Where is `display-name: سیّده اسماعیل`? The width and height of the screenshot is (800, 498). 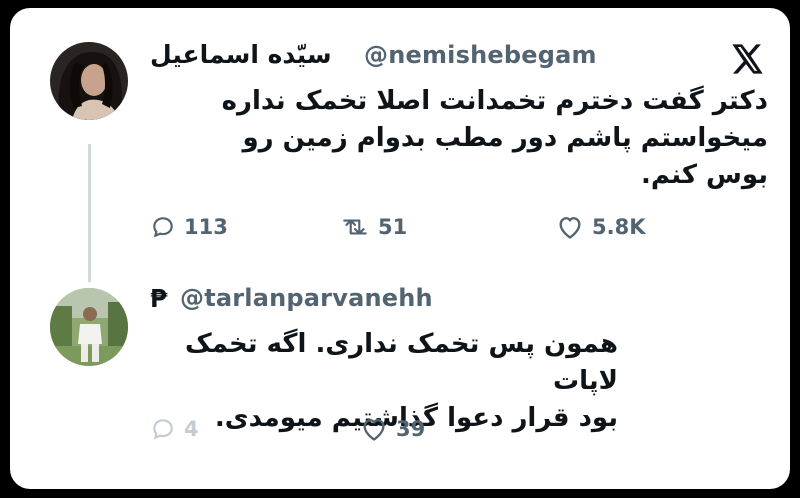 display-name: سیّده اسماعیل is located at coordinates (241, 54).